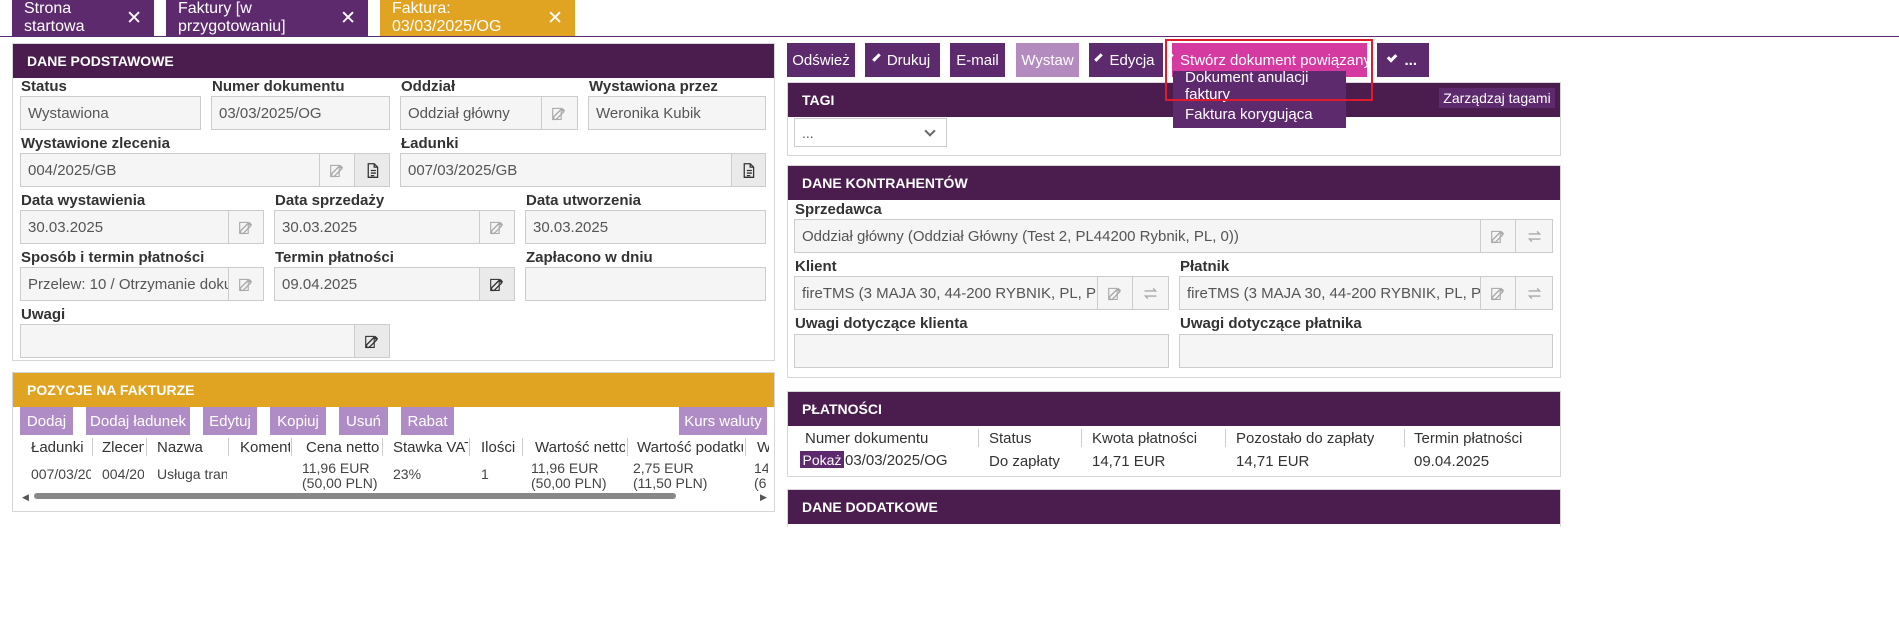 The height and width of the screenshot is (627, 1899). Describe the element at coordinates (645, 284) in the screenshot. I see `paid-on-field` at that location.